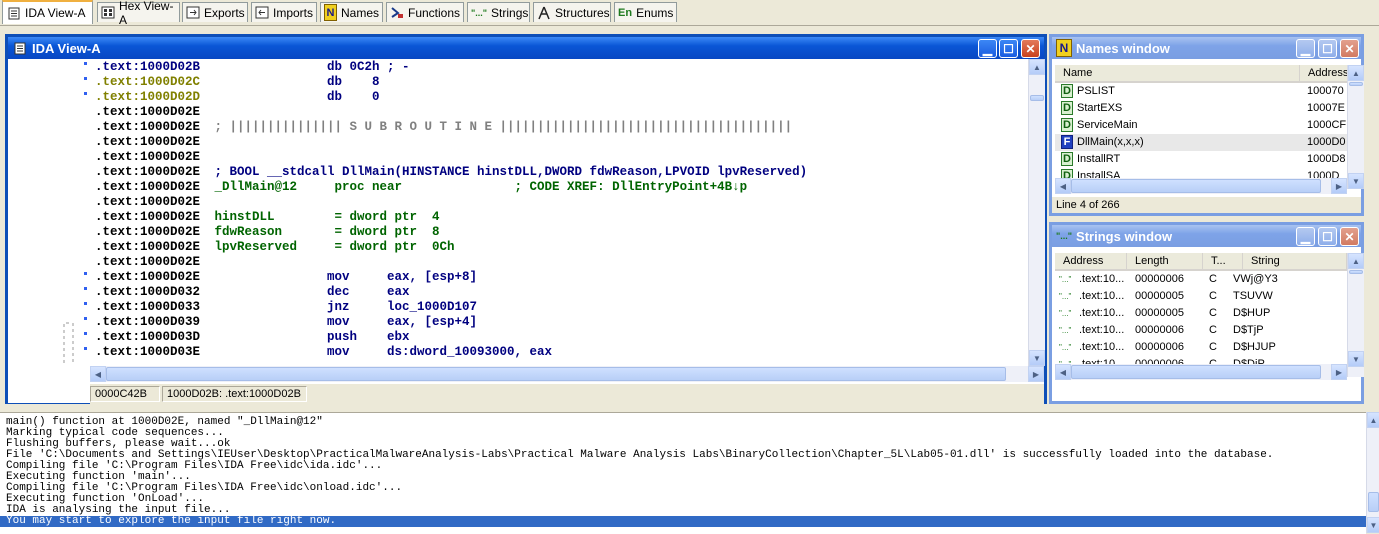 Image resolution: width=1379 pixels, height=534 pixels. I want to click on tab-label: Hex View-A, so click(146, 13).